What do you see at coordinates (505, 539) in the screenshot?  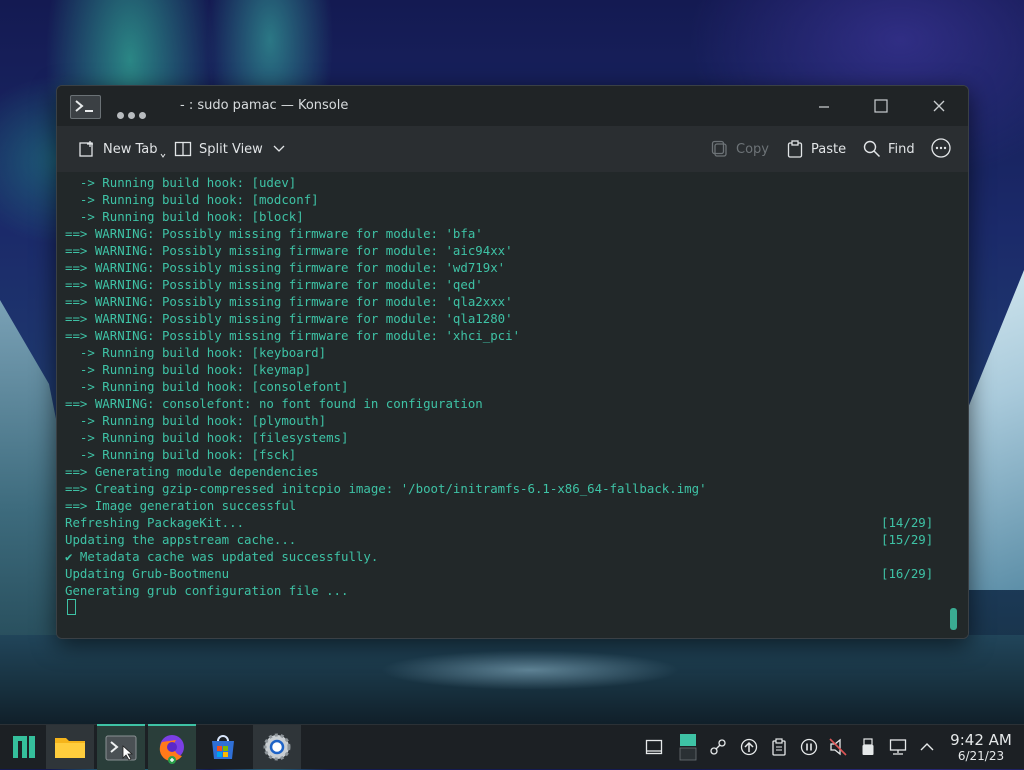 I see `terminal-line: Updating the appstream cache... [15/29]` at bounding box center [505, 539].